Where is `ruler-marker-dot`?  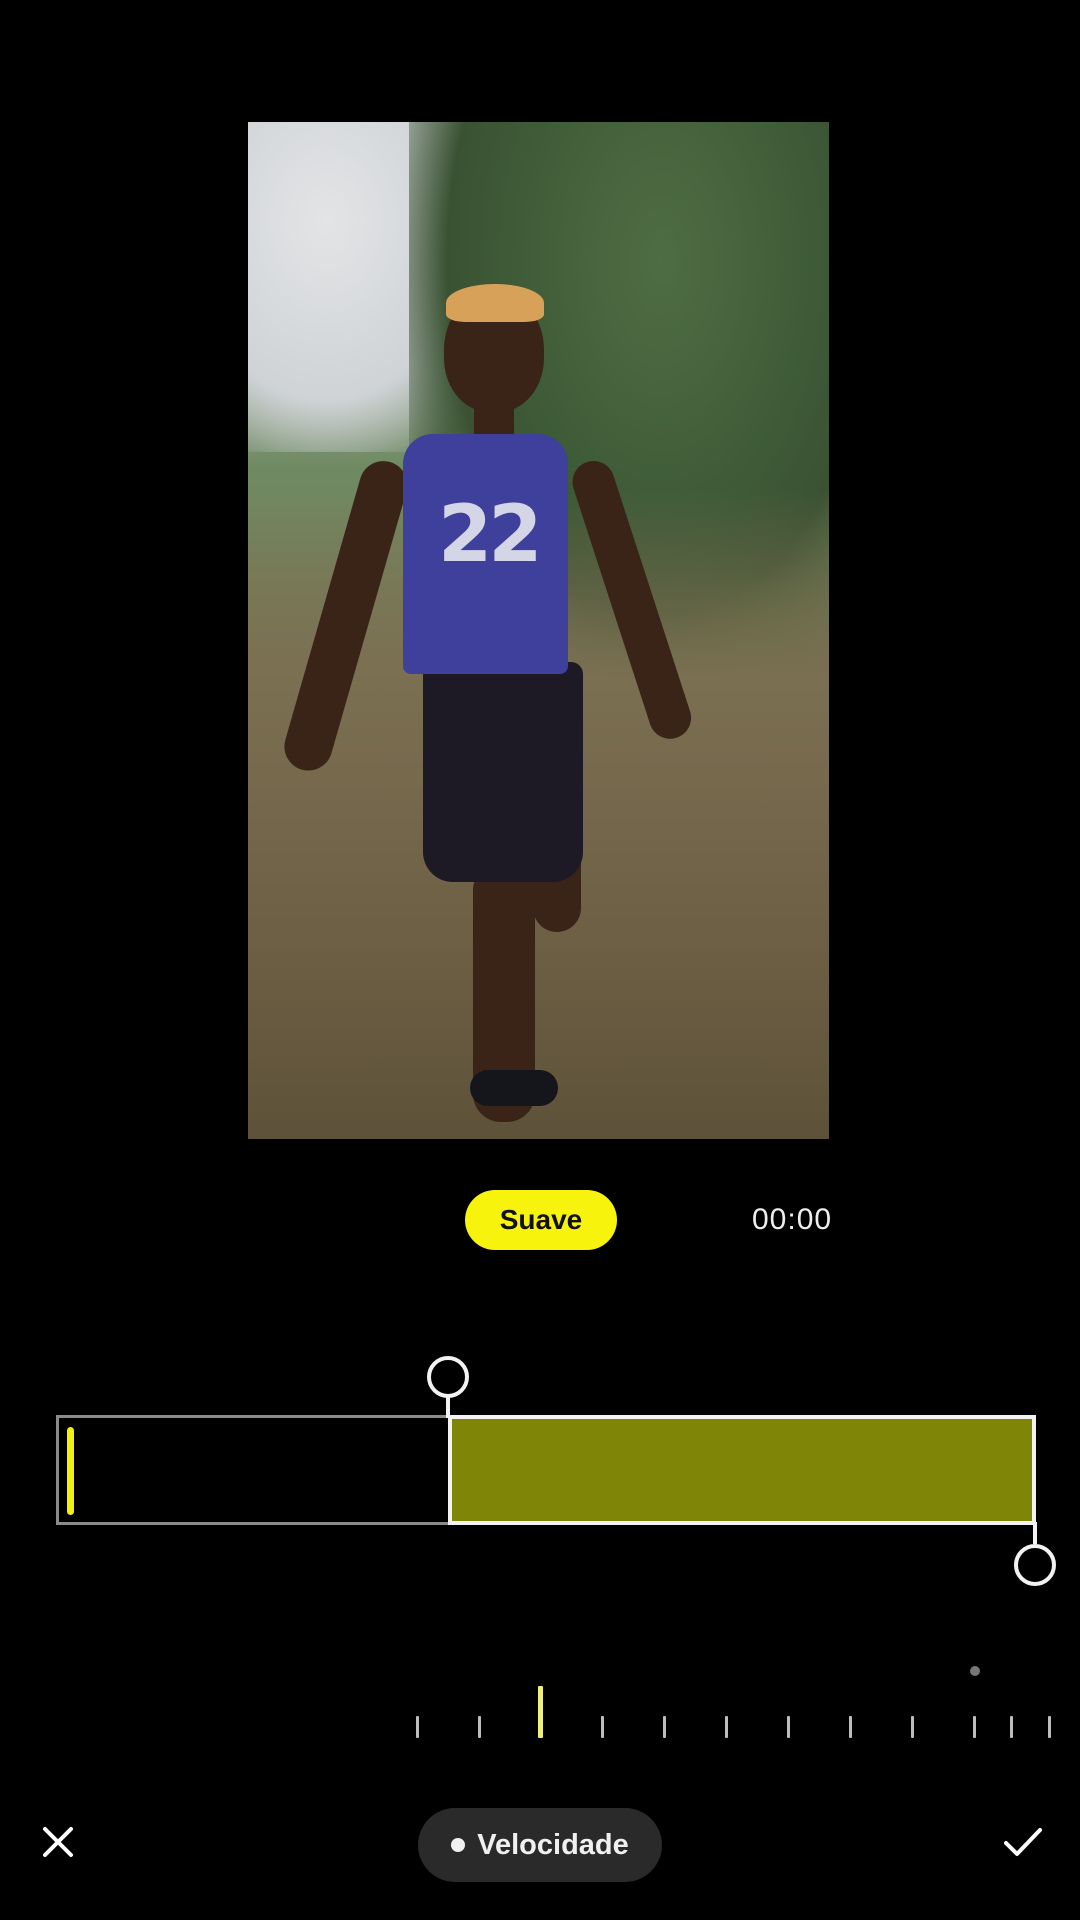
ruler-marker-dot is located at coordinates (975, 1671).